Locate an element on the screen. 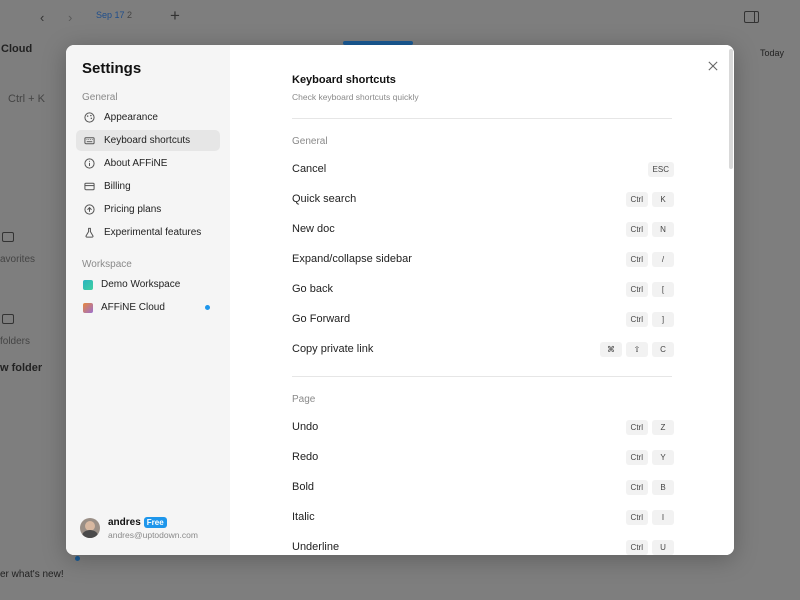 The image size is (800, 600). shortcut-label: Quick search is located at coordinates (324, 199).